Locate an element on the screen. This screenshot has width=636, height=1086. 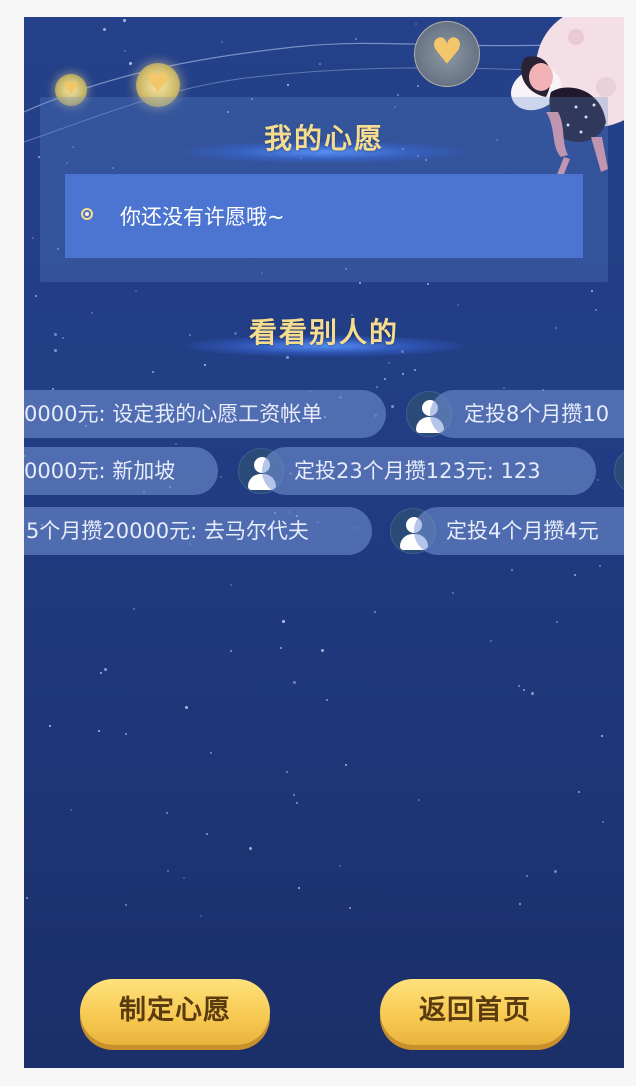
wish-pill-text: 0000元: 新加坡 is located at coordinates (100, 471).